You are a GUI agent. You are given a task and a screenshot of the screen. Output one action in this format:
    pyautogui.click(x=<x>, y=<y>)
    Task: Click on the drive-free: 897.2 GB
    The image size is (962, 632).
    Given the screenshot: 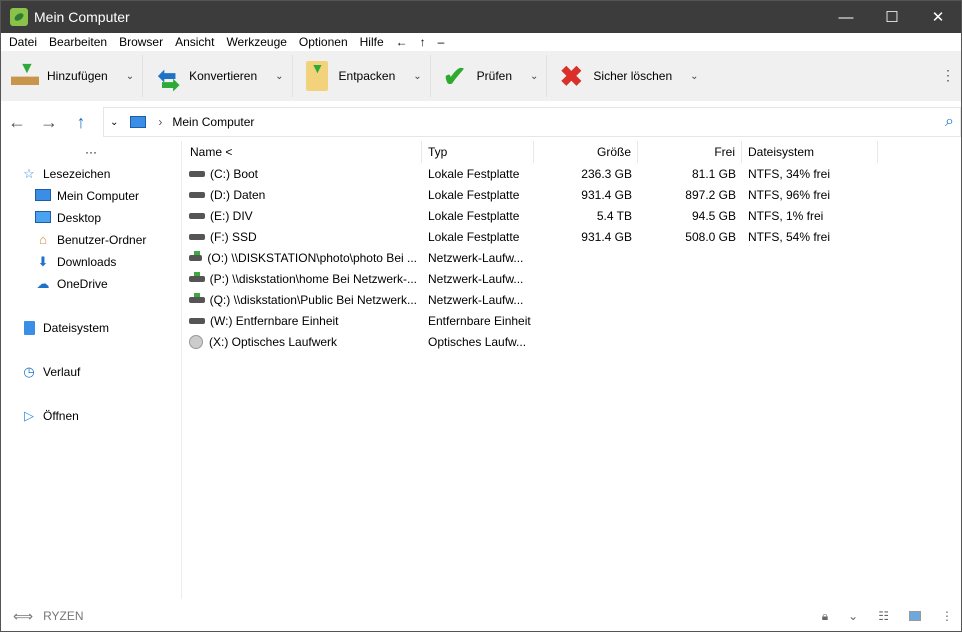 What is the action you would take?
    pyautogui.click(x=710, y=194)
    